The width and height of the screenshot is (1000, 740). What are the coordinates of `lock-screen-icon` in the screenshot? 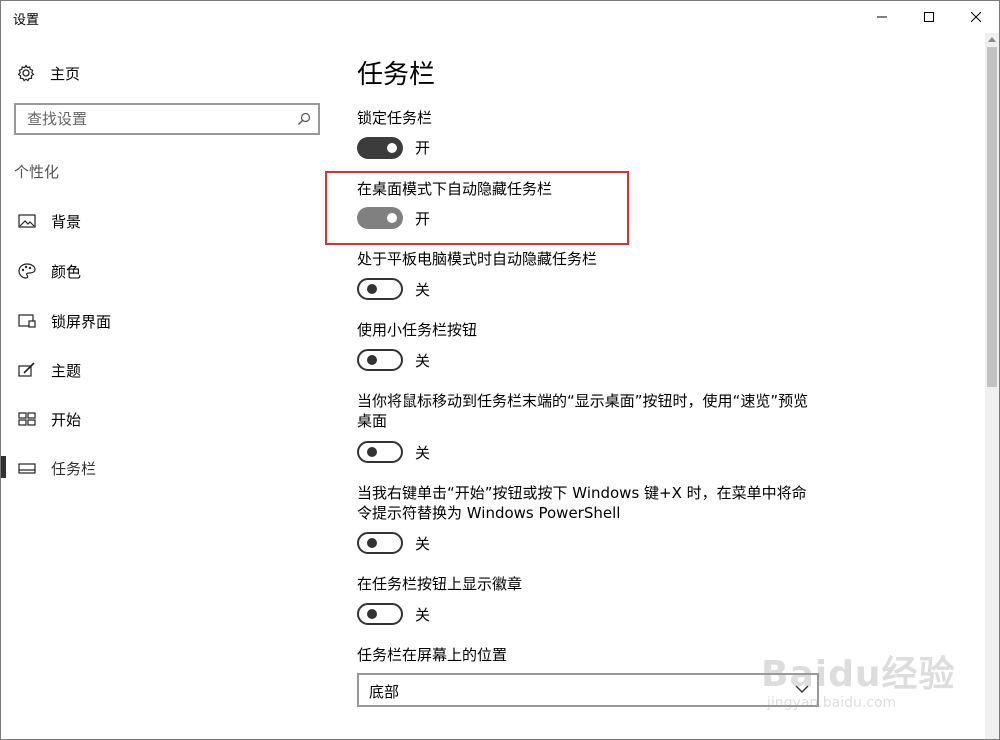 It's located at (27, 321).